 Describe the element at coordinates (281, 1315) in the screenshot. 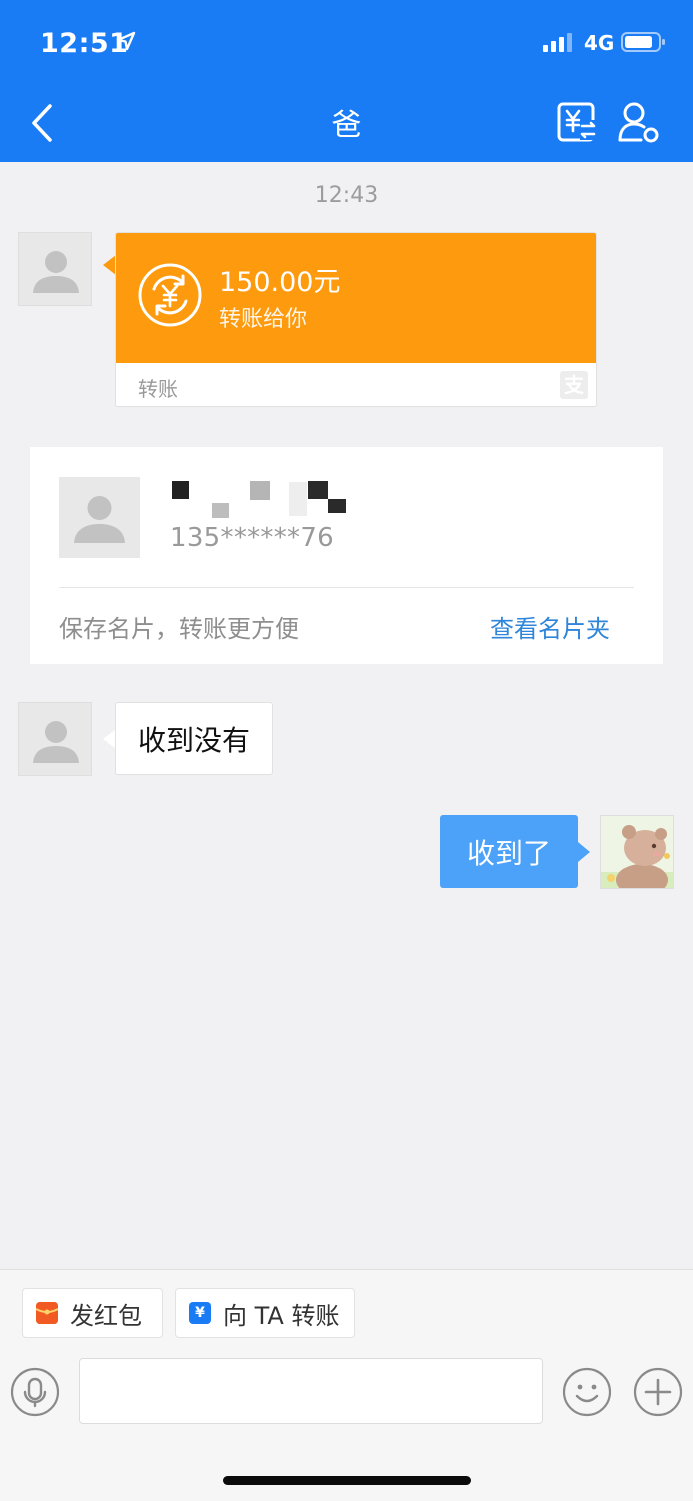

I see `transfer-to-ta-label: 向 TA 转账` at that location.